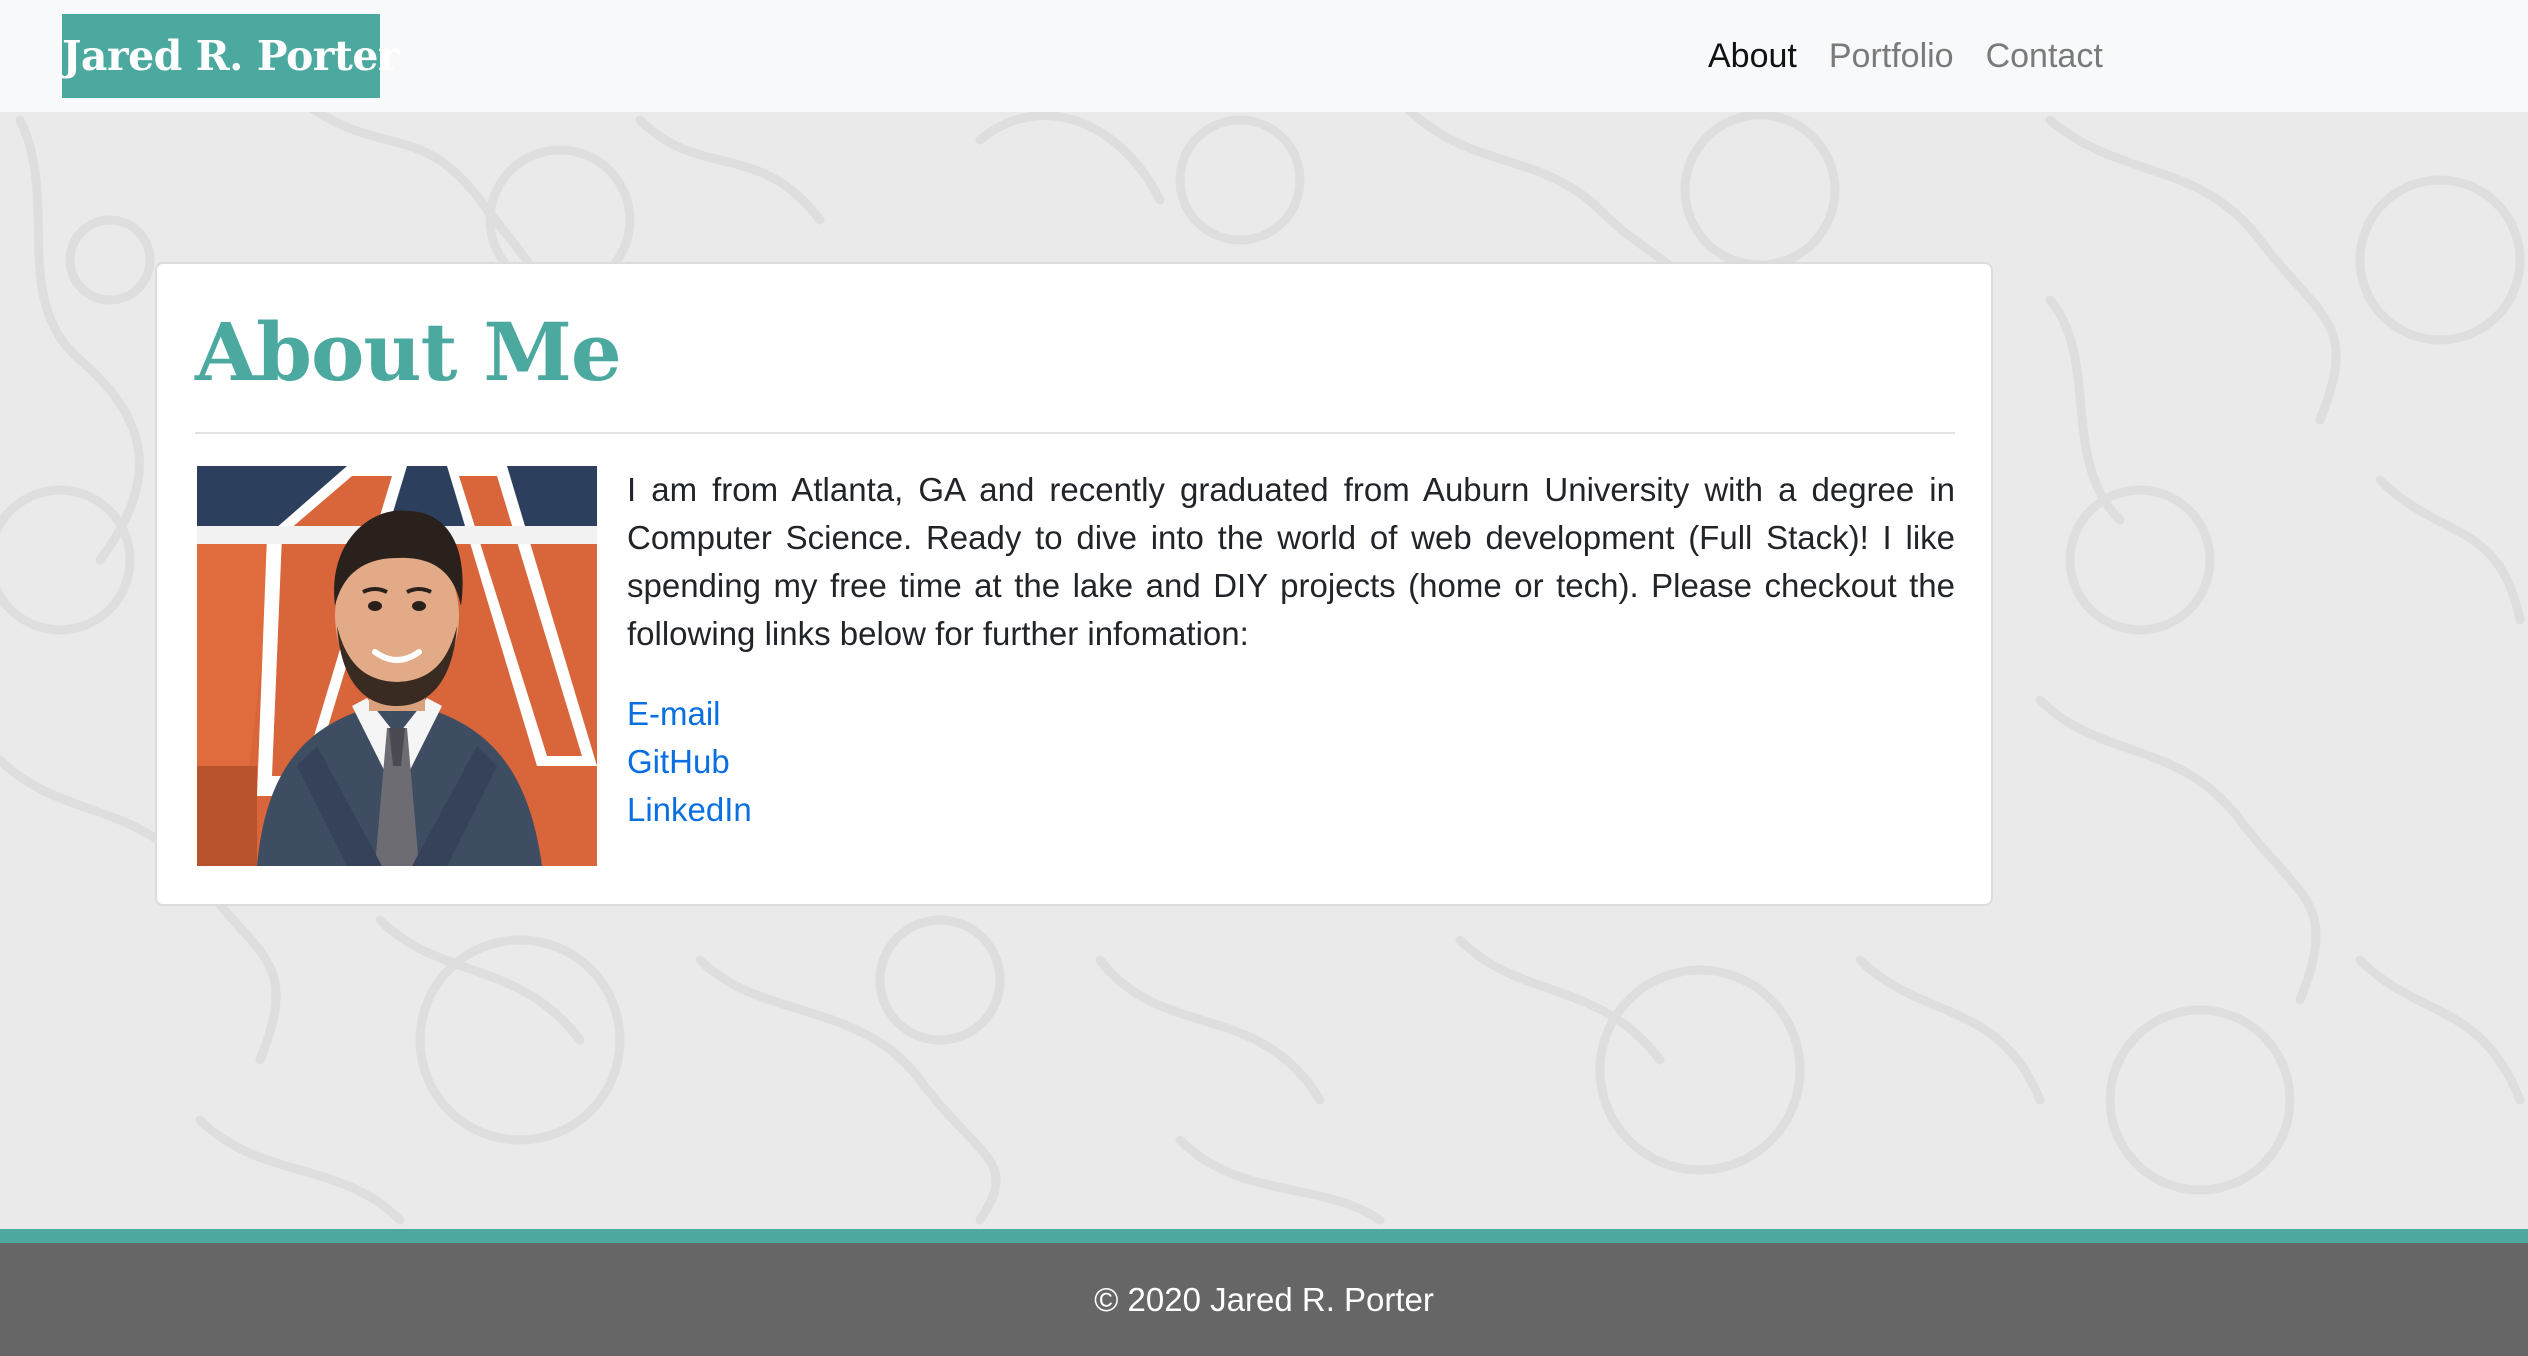 This screenshot has height=1356, width=2528. I want to click on list-item: LinkedIn, so click(689, 810).